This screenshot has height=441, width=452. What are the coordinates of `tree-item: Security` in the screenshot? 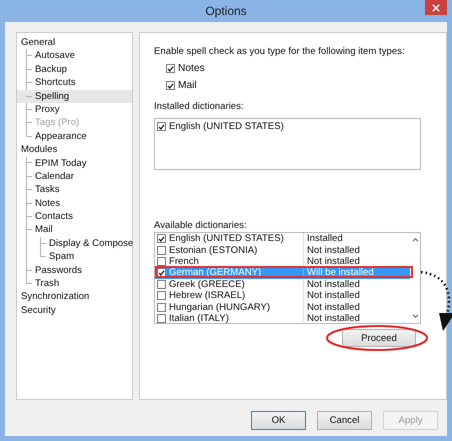 It's located at (74, 311).